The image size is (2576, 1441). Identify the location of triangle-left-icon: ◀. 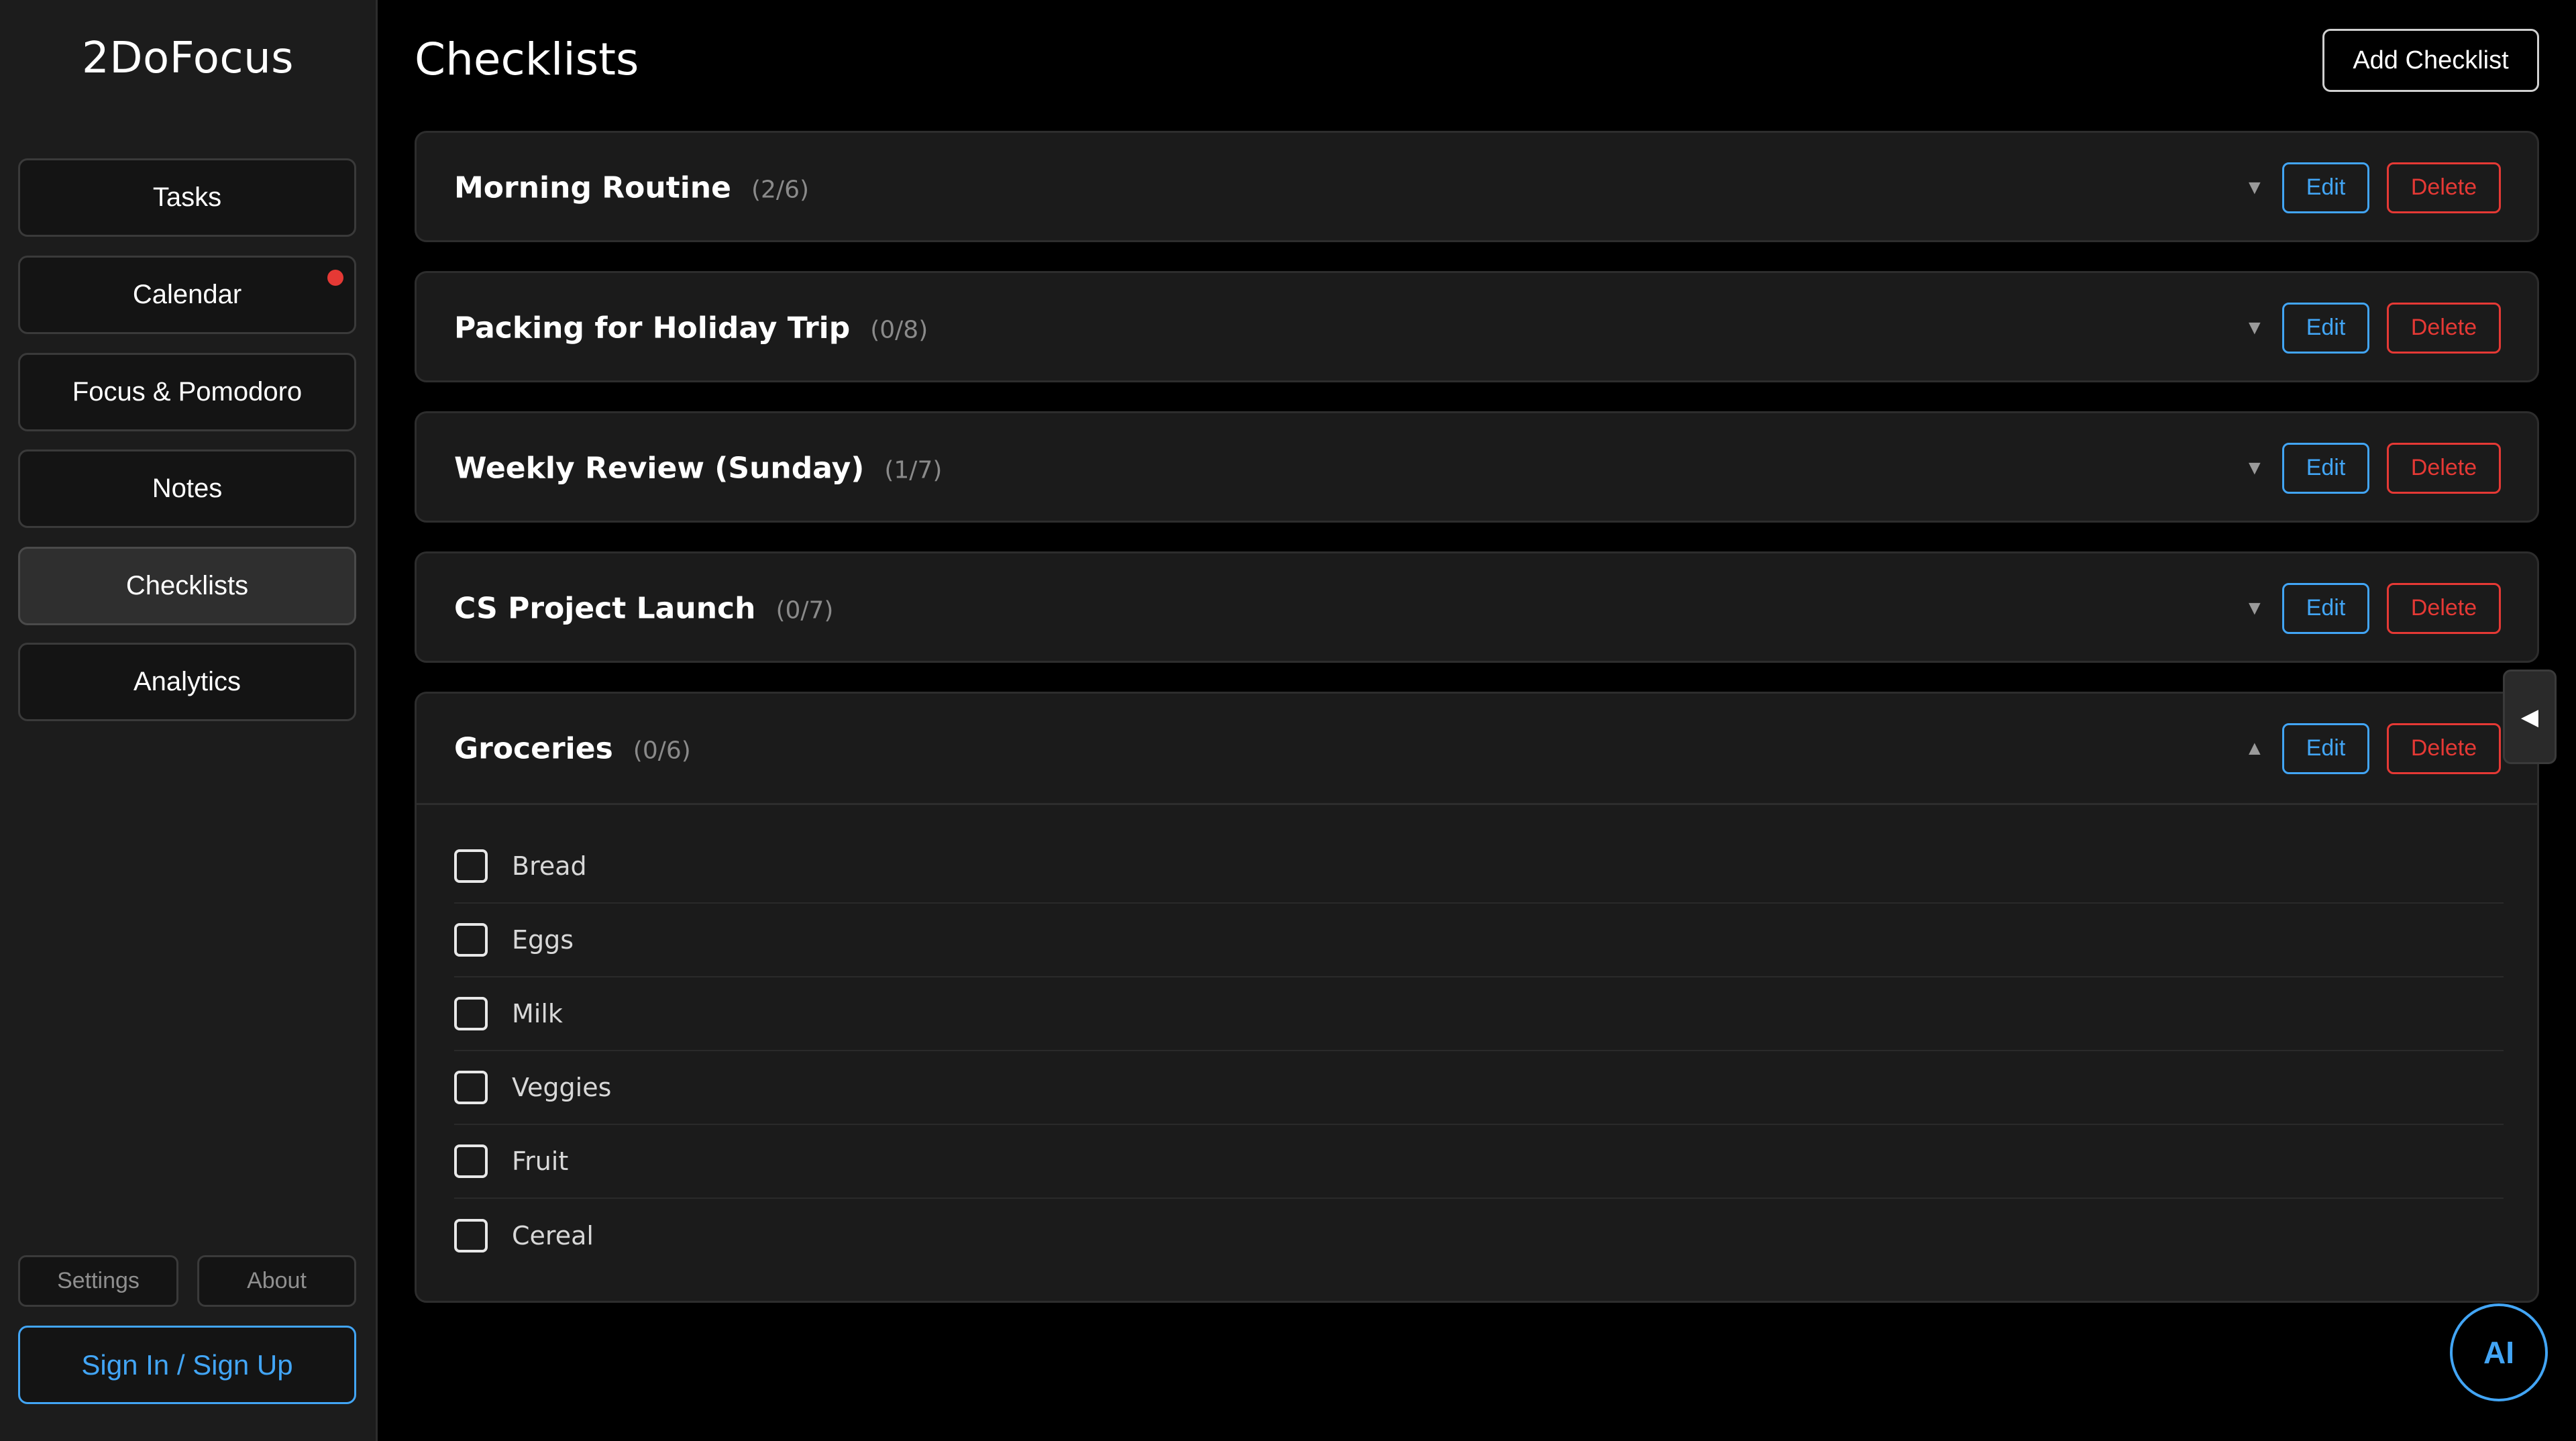
(2529, 717).